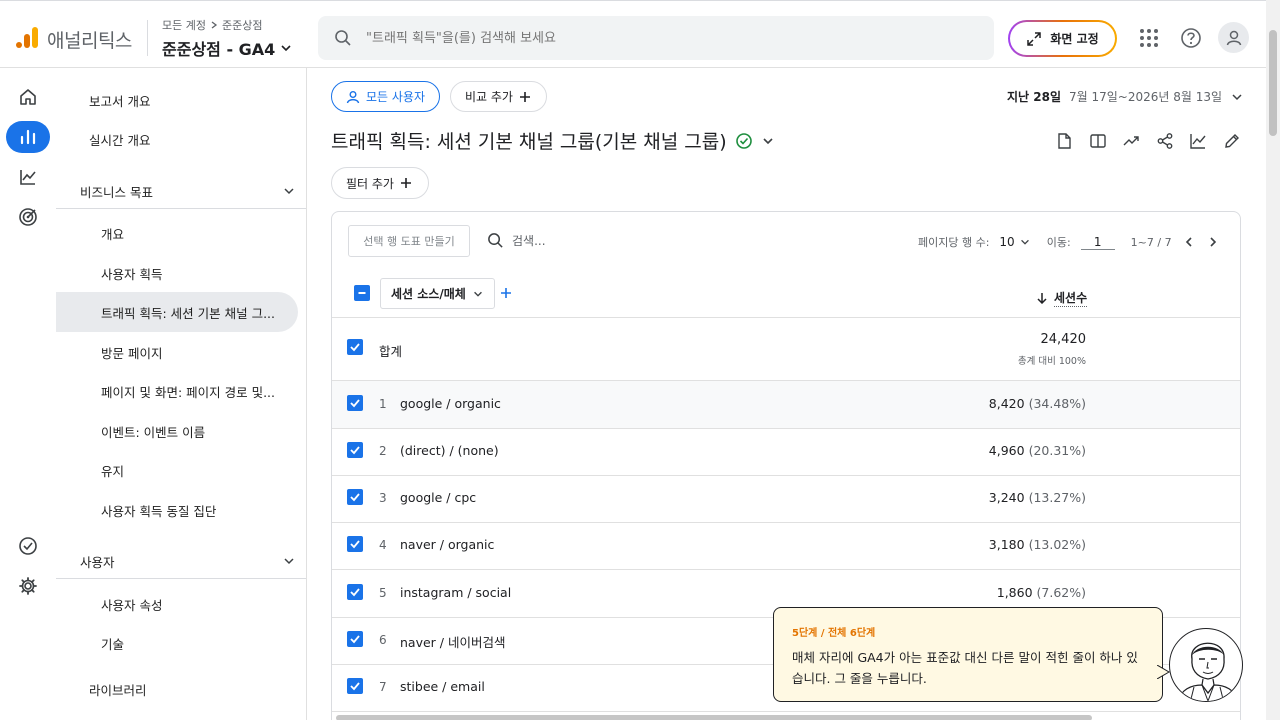  What do you see at coordinates (1097, 242) in the screenshot?
I see `goto-page-input: 1` at bounding box center [1097, 242].